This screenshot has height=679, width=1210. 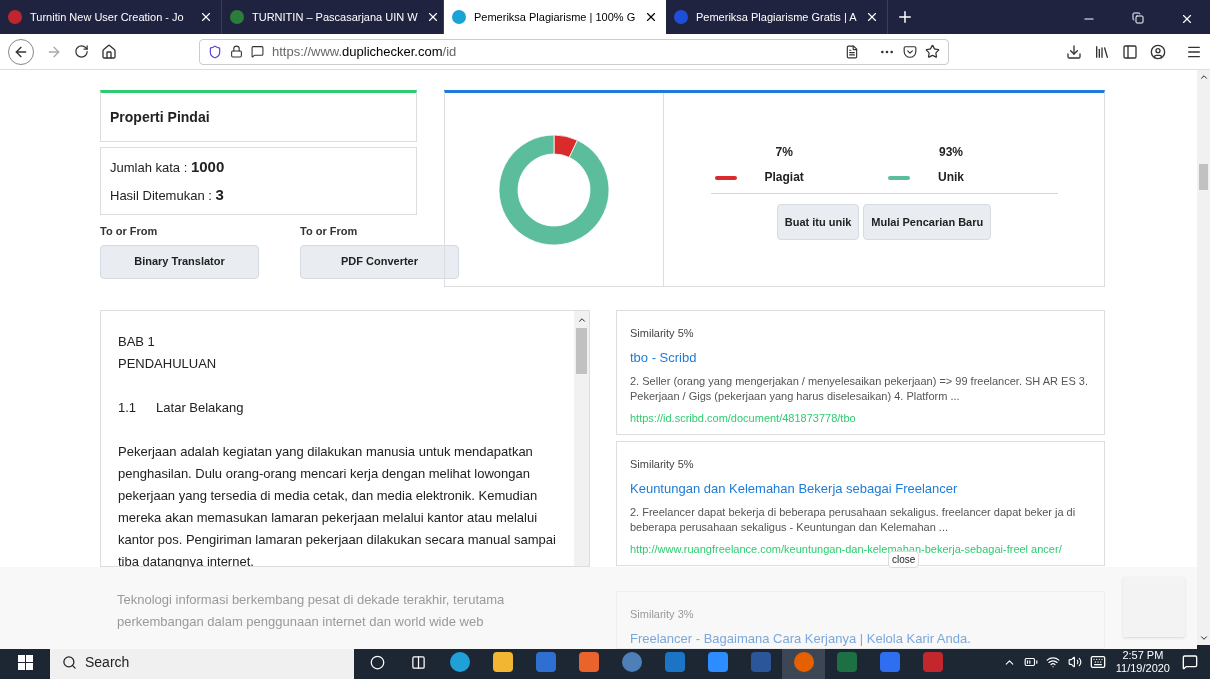 I want to click on notifications-icon, so click(x=1190, y=662).